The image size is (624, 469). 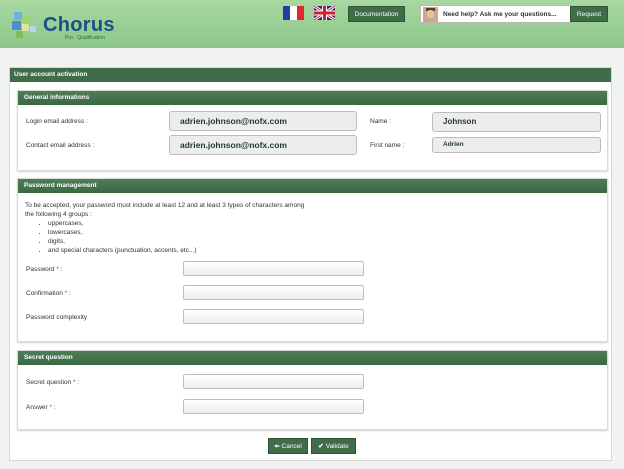 I want to click on secret-question-title: Secret question, so click(x=312, y=358).